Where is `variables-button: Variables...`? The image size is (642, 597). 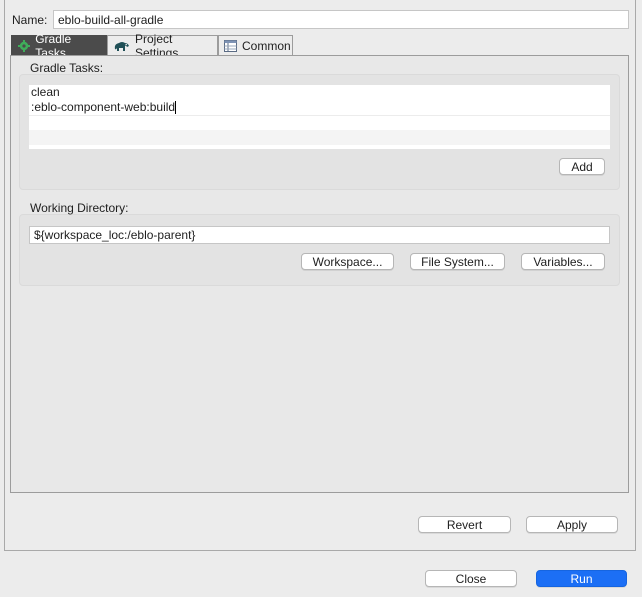 variables-button: Variables... is located at coordinates (563, 261).